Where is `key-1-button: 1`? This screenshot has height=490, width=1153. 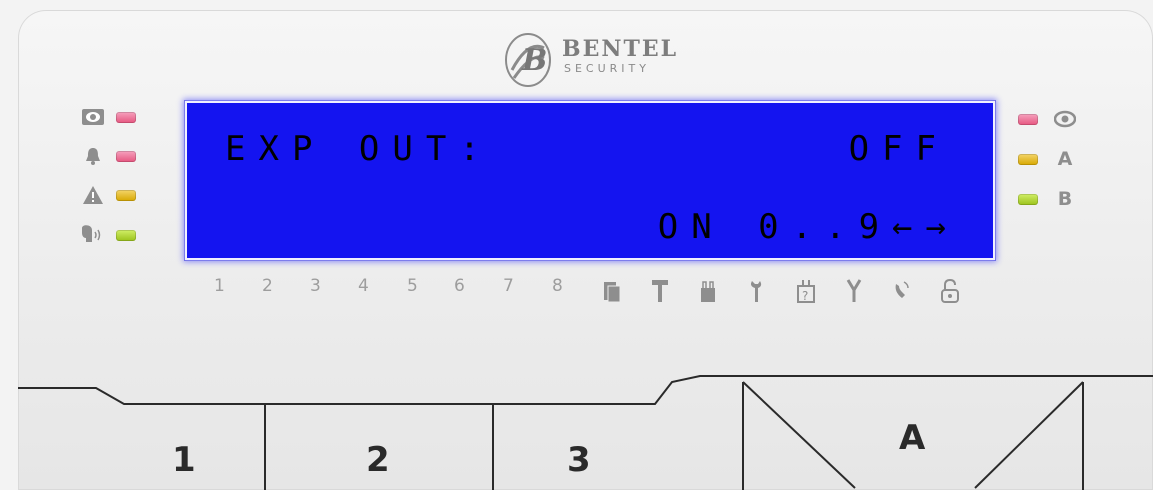 key-1-button: 1 is located at coordinates (141, 447).